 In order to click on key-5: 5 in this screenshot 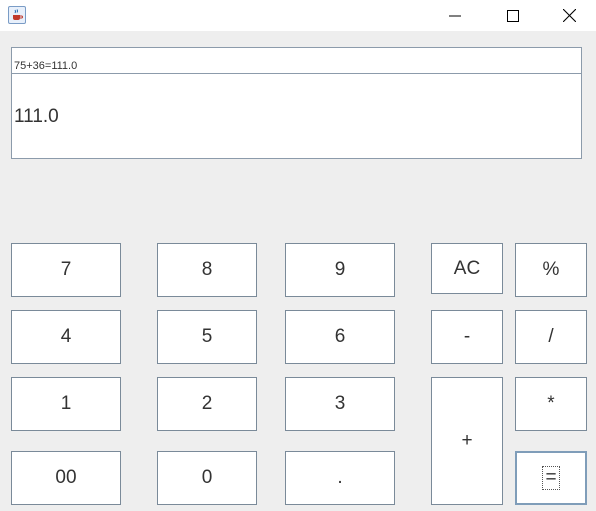, I will do `click(207, 337)`.